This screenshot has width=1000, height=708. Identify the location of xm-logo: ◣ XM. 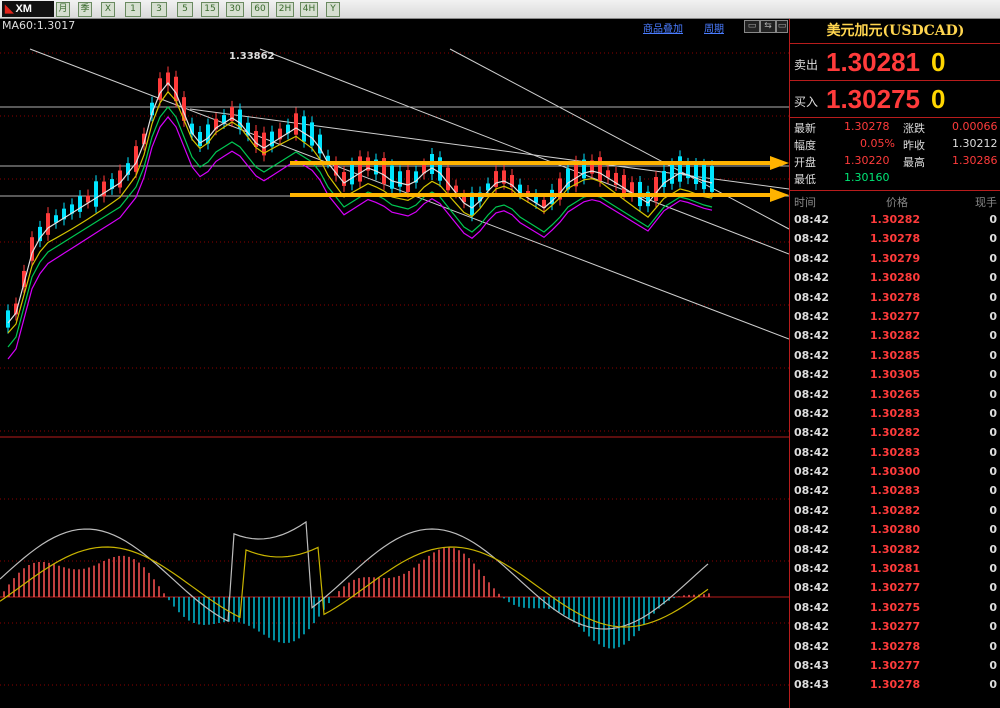
(28, 9).